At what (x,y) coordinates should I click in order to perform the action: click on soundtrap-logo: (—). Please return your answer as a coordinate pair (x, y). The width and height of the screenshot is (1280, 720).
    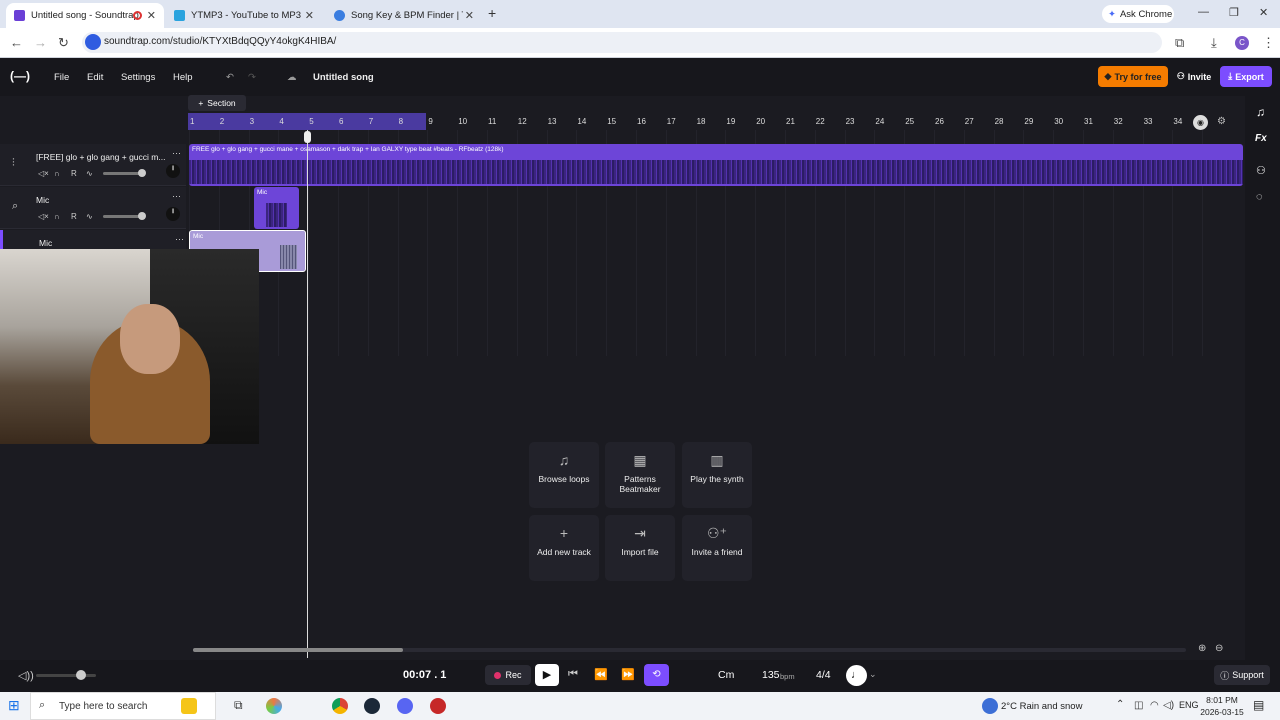
    Looking at the image, I should click on (20, 76).